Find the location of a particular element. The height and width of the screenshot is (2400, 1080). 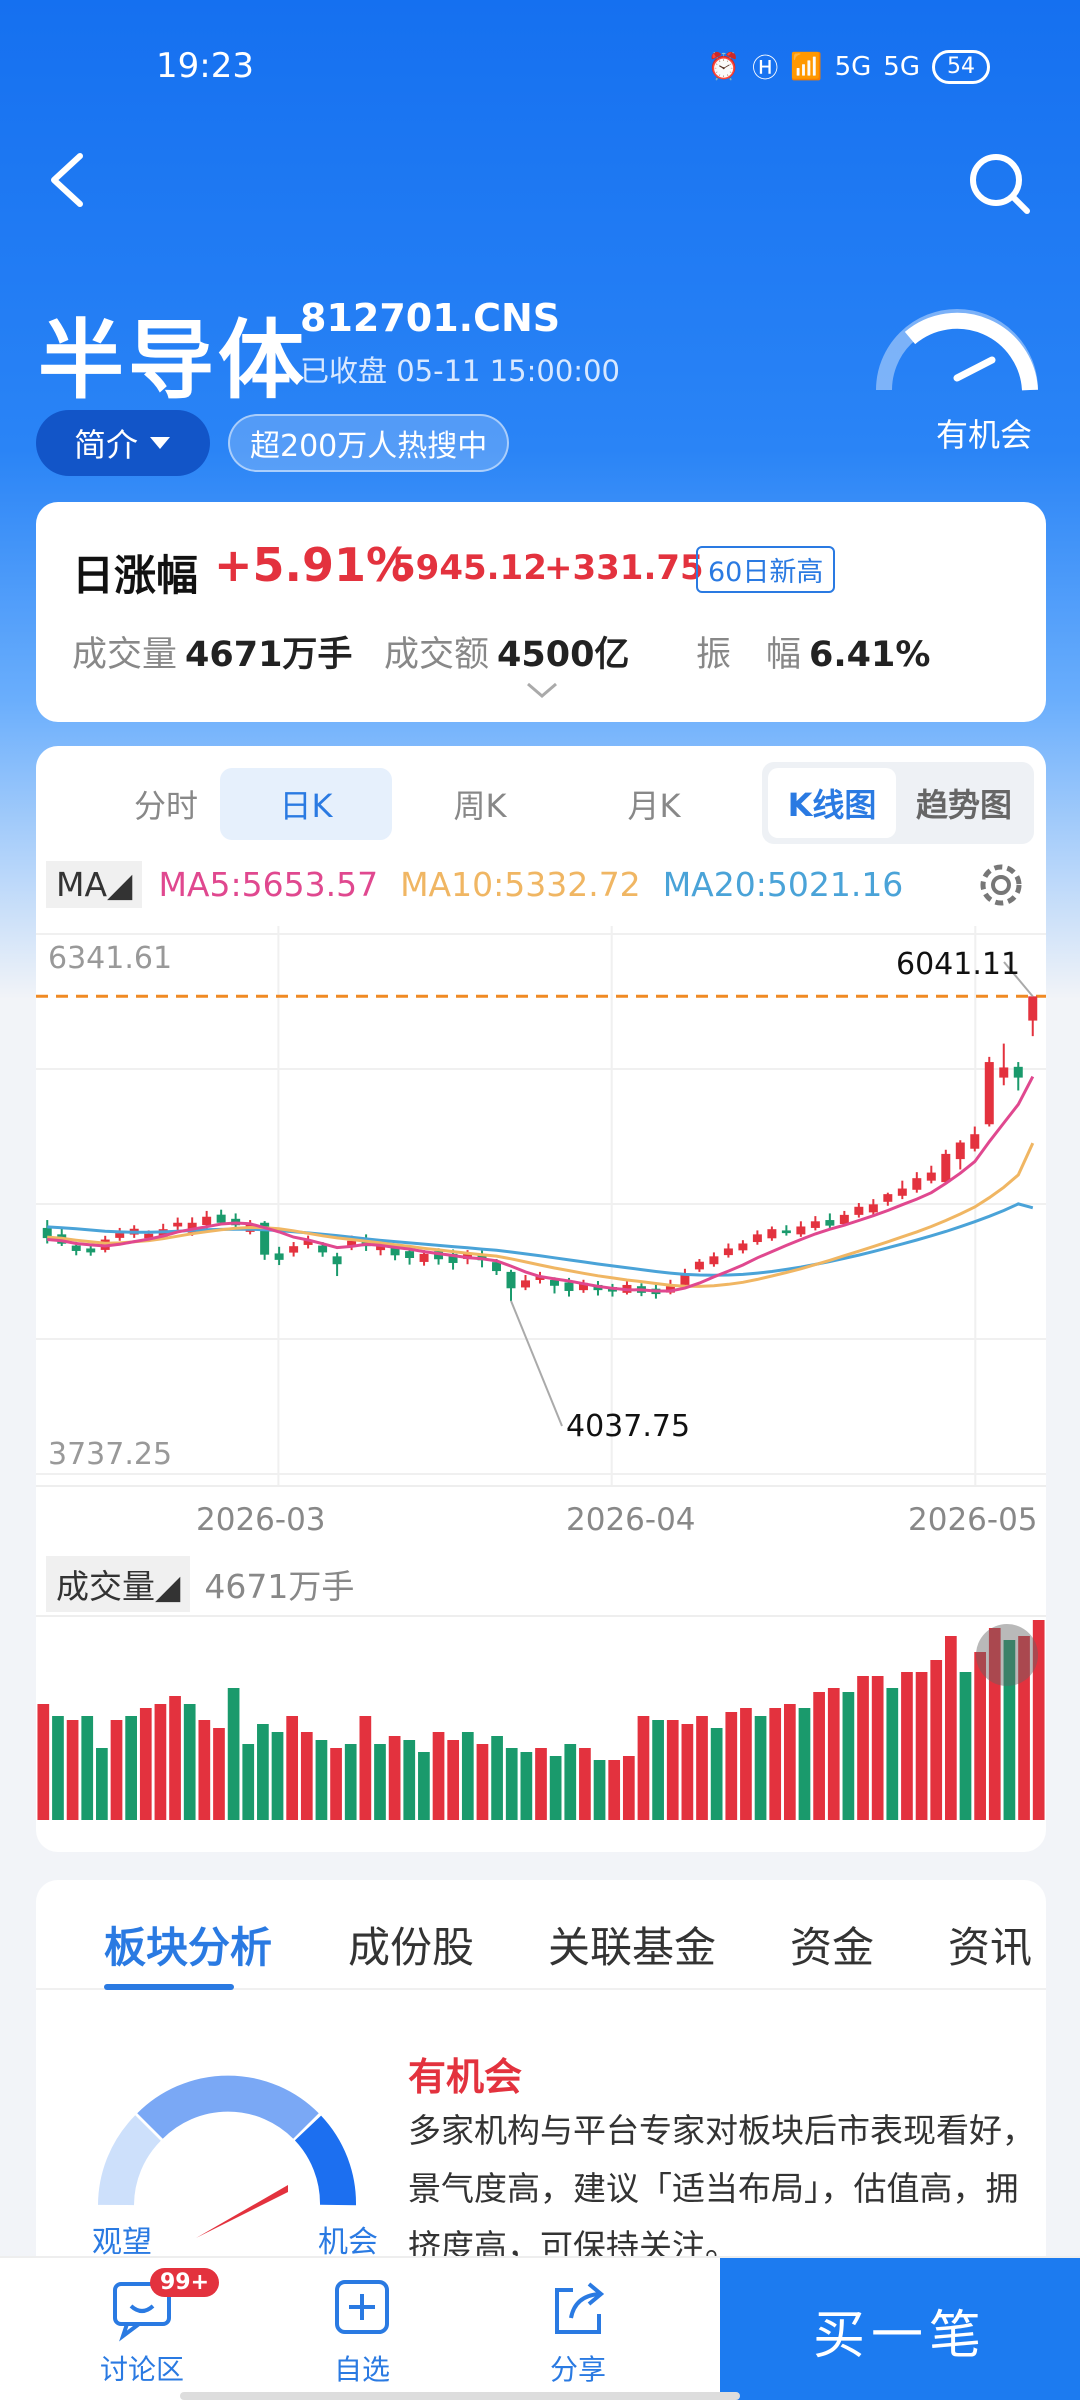

search-icon is located at coordinates (999, 183).